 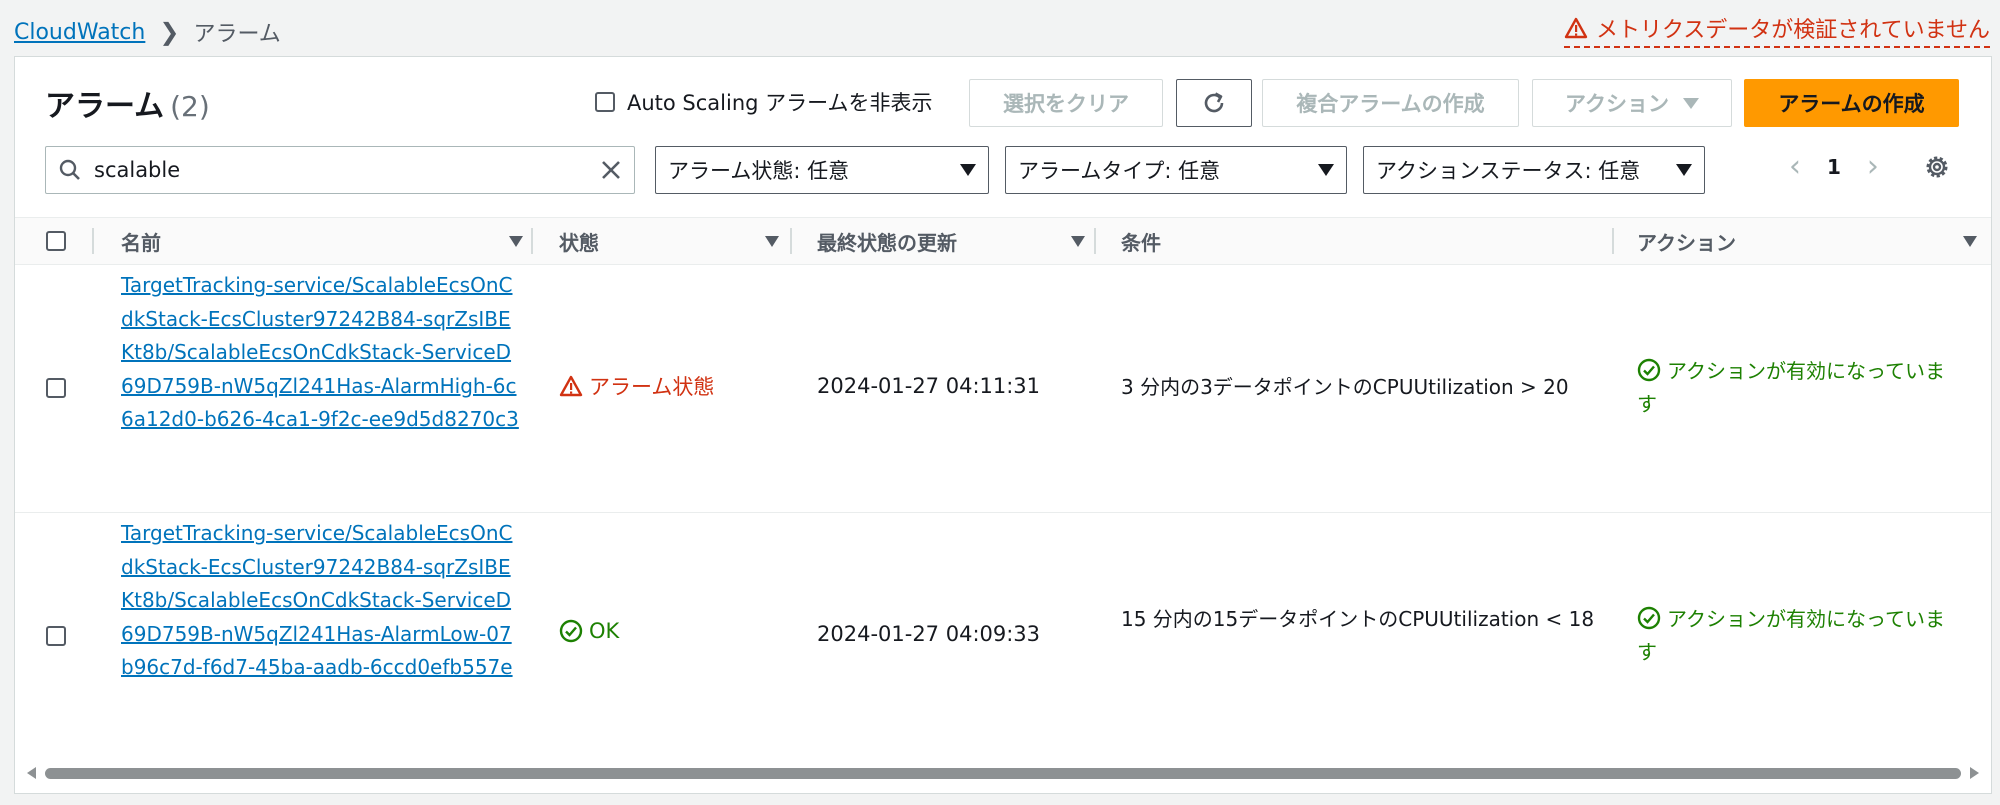 What do you see at coordinates (1141, 242) in the screenshot?
I see `column-header-condition-label: 条件` at bounding box center [1141, 242].